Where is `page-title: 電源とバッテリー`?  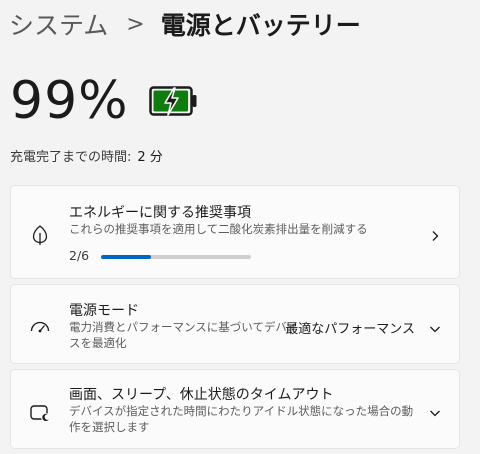 page-title: 電源とバッテリー is located at coordinates (260, 25).